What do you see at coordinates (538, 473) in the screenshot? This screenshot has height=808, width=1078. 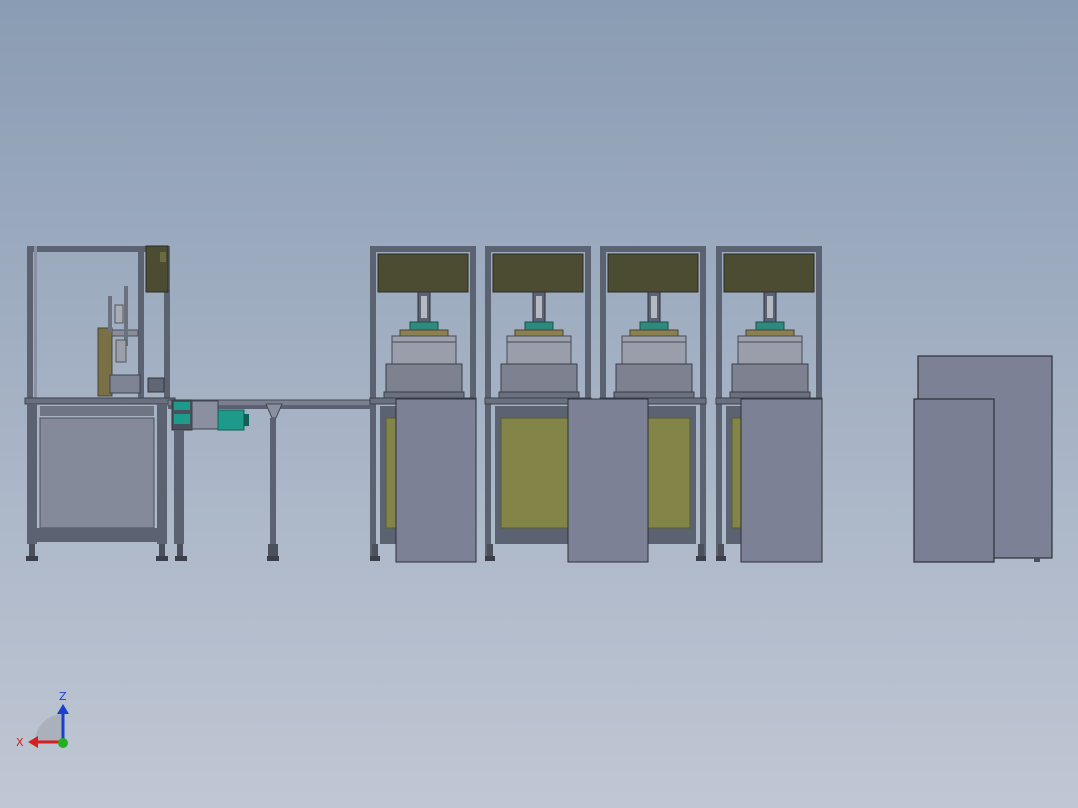 I see `station-lower-panel` at bounding box center [538, 473].